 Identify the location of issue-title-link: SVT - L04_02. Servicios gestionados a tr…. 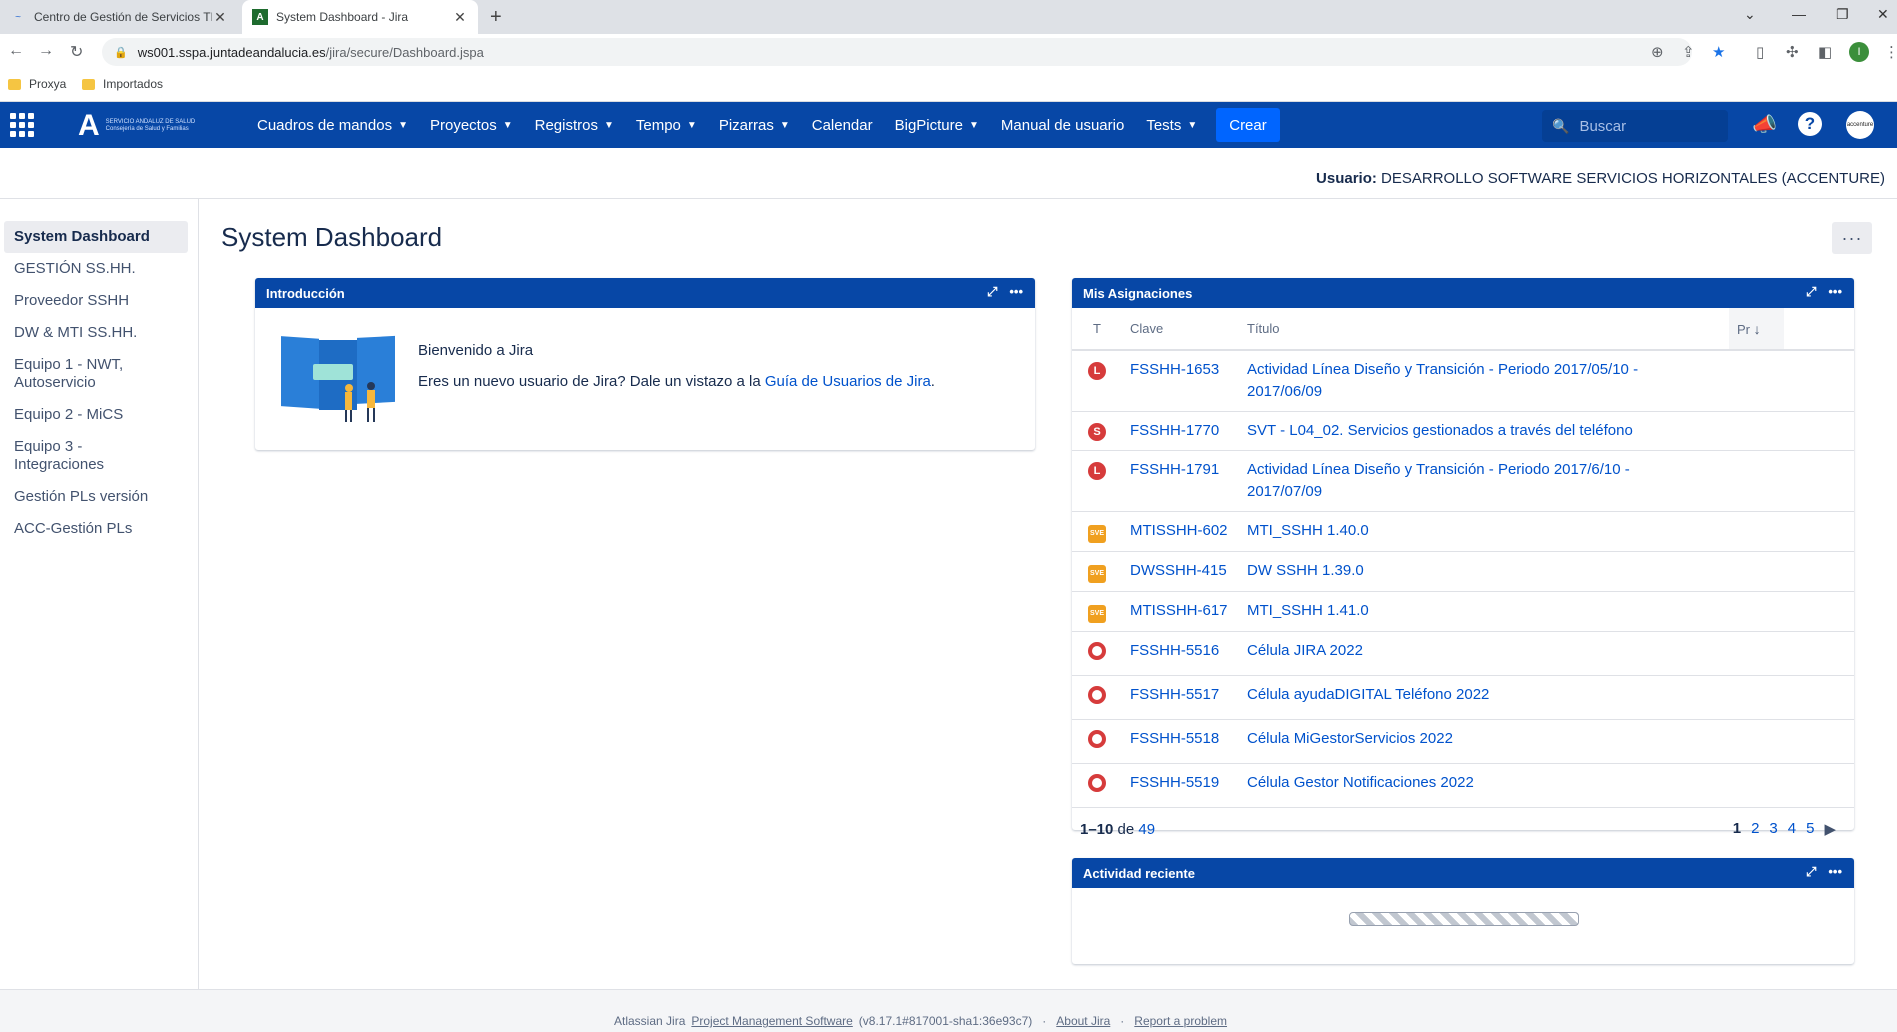
(1440, 430).